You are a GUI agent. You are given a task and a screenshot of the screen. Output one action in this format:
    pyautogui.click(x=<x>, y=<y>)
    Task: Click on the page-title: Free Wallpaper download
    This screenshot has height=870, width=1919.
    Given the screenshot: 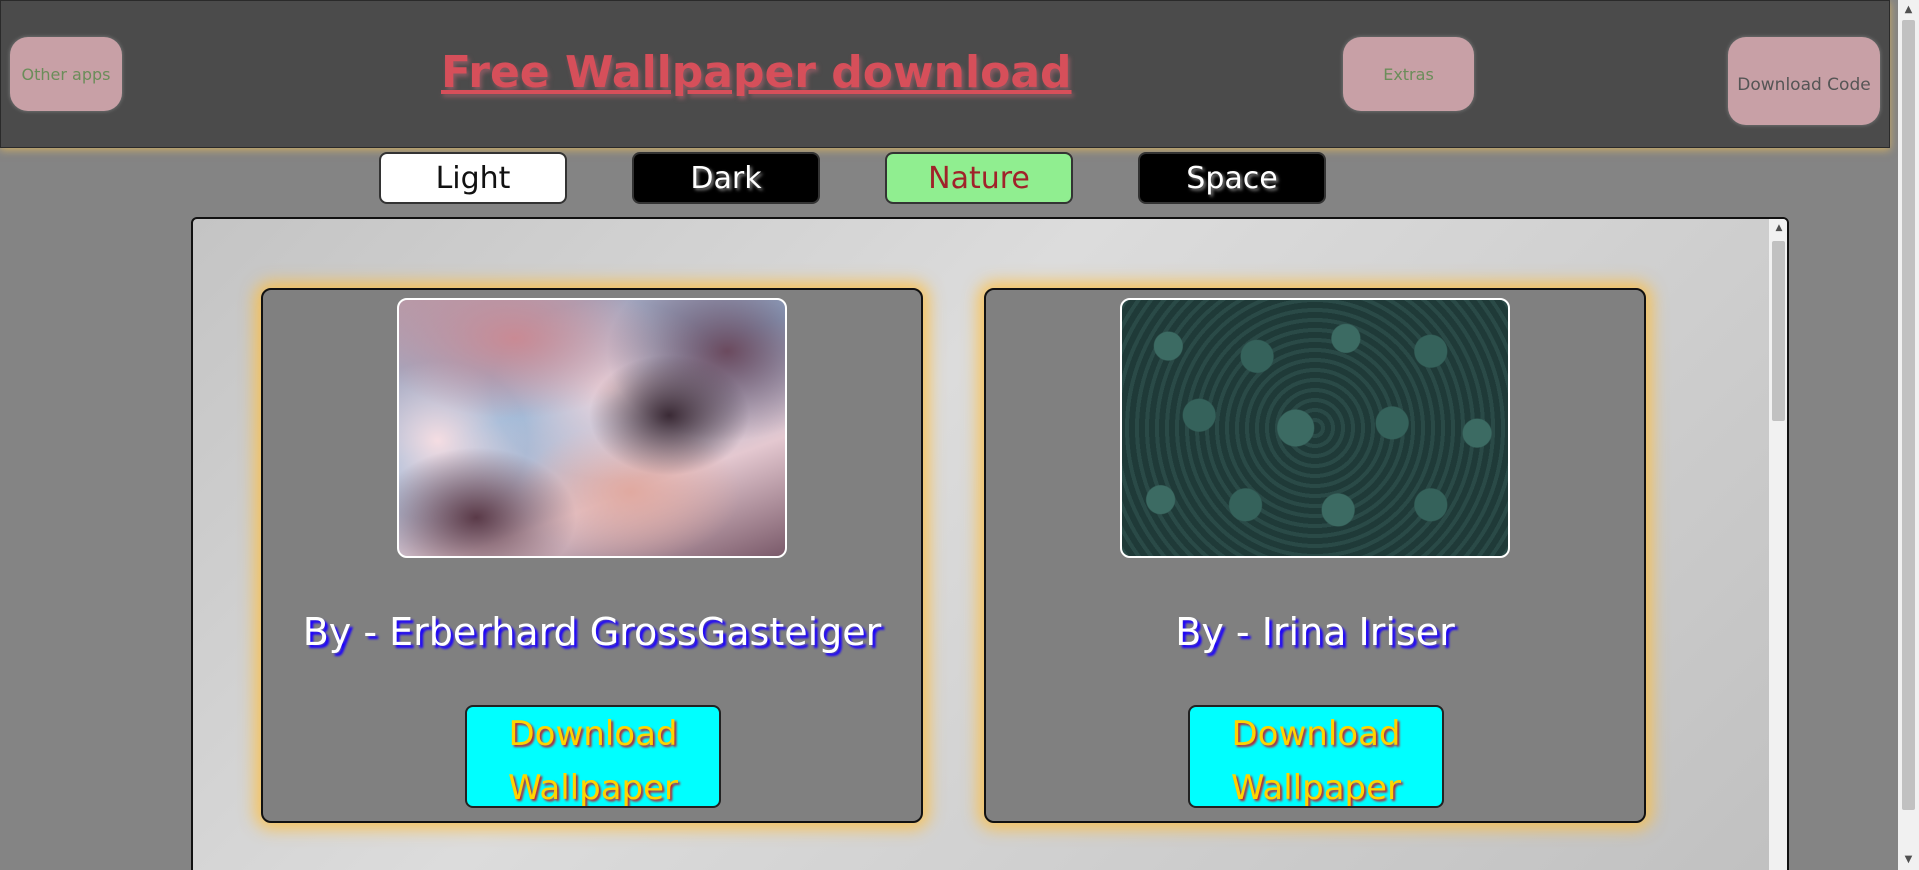 What is the action you would take?
    pyautogui.click(x=756, y=75)
    